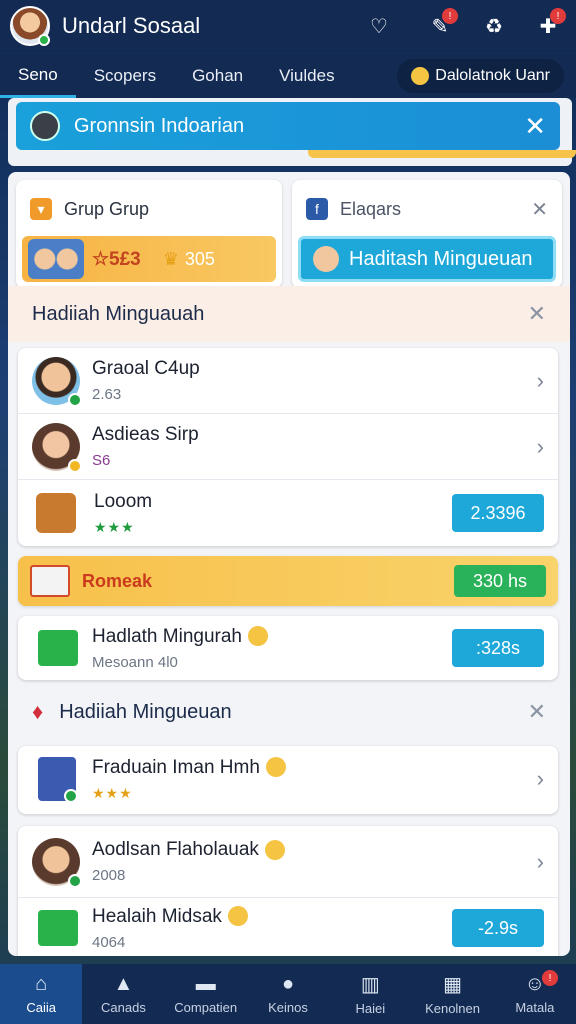 This screenshot has height=1024, width=576. Describe the element at coordinates (117, 580) in the screenshot. I see `promo-title: Romeak` at that location.